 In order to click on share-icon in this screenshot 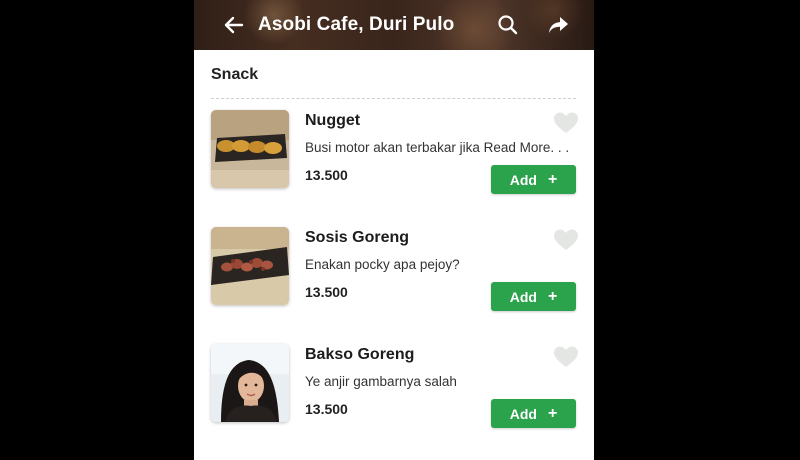, I will do `click(558, 25)`.